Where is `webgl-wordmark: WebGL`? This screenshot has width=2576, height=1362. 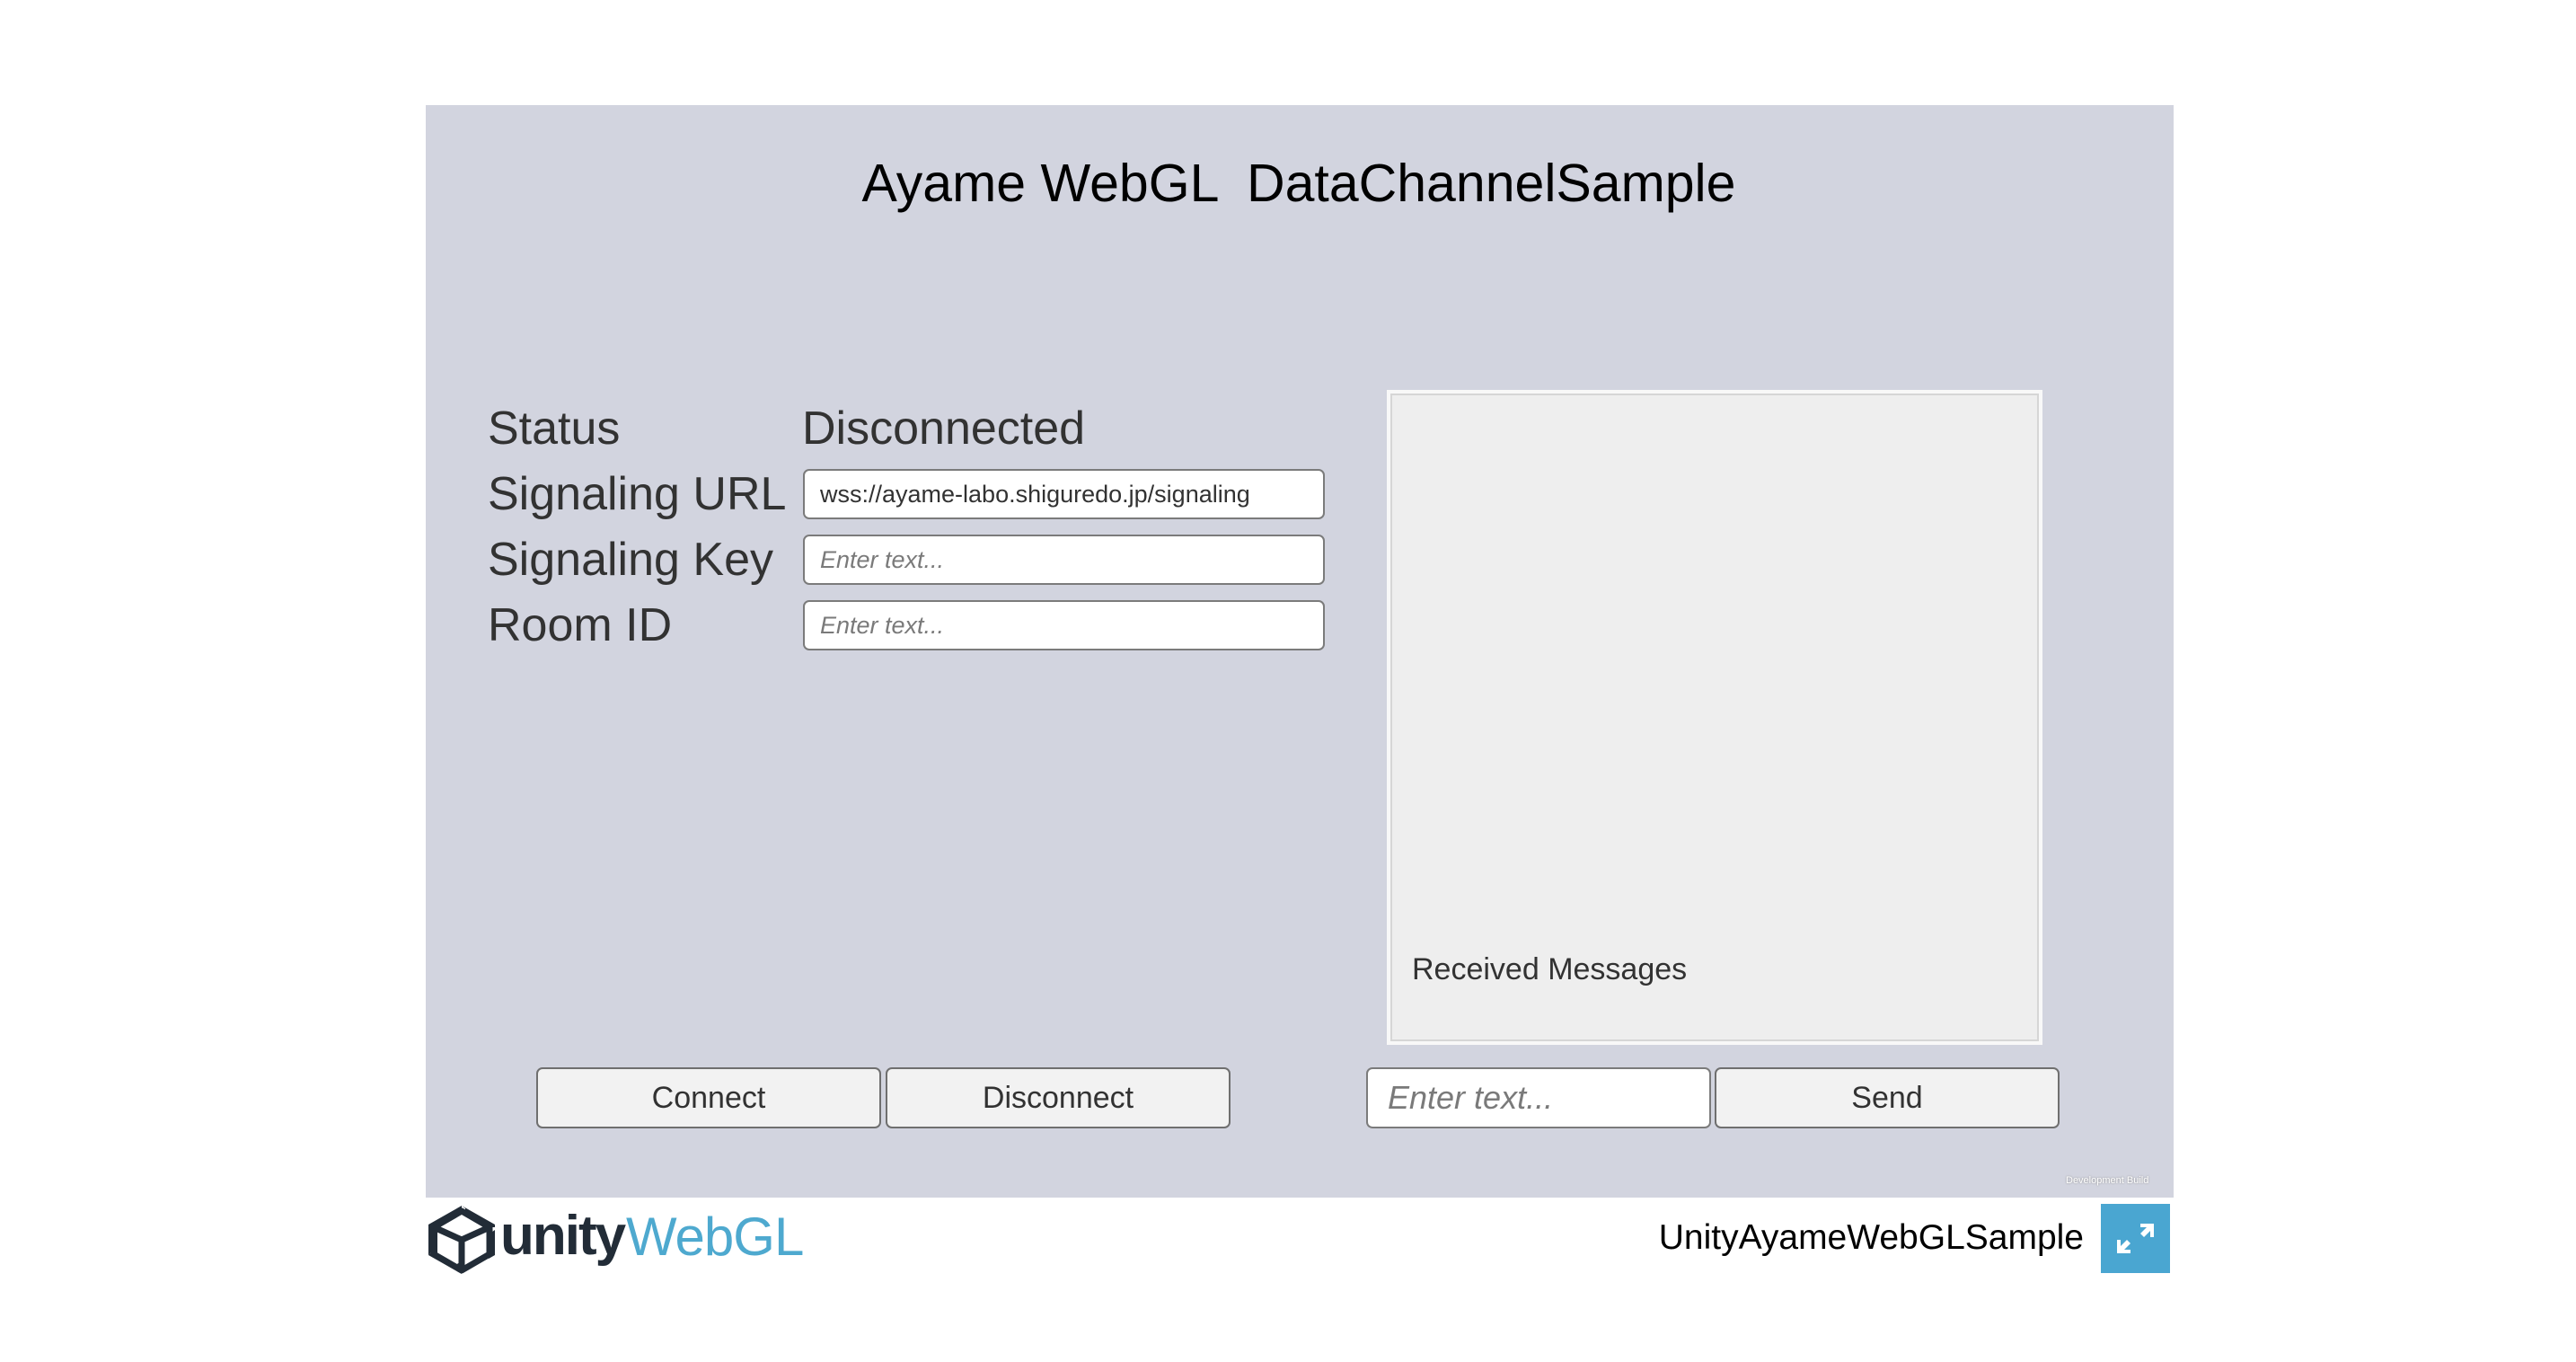 webgl-wordmark: WebGL is located at coordinates (715, 1237).